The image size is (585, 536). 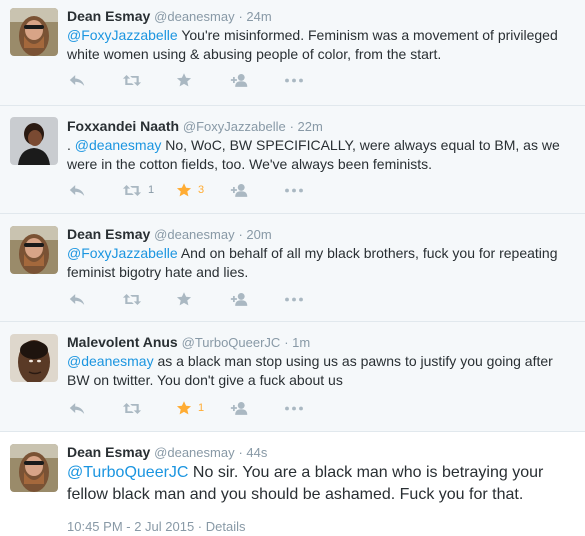 I want to click on favorite-count: 3, so click(x=201, y=190).